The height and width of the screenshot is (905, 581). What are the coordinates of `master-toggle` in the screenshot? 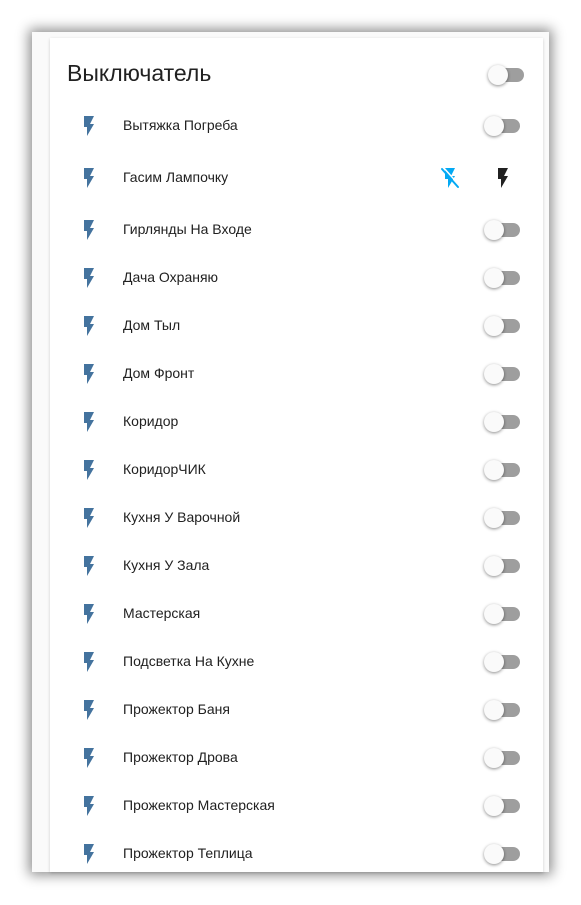 It's located at (506, 75).